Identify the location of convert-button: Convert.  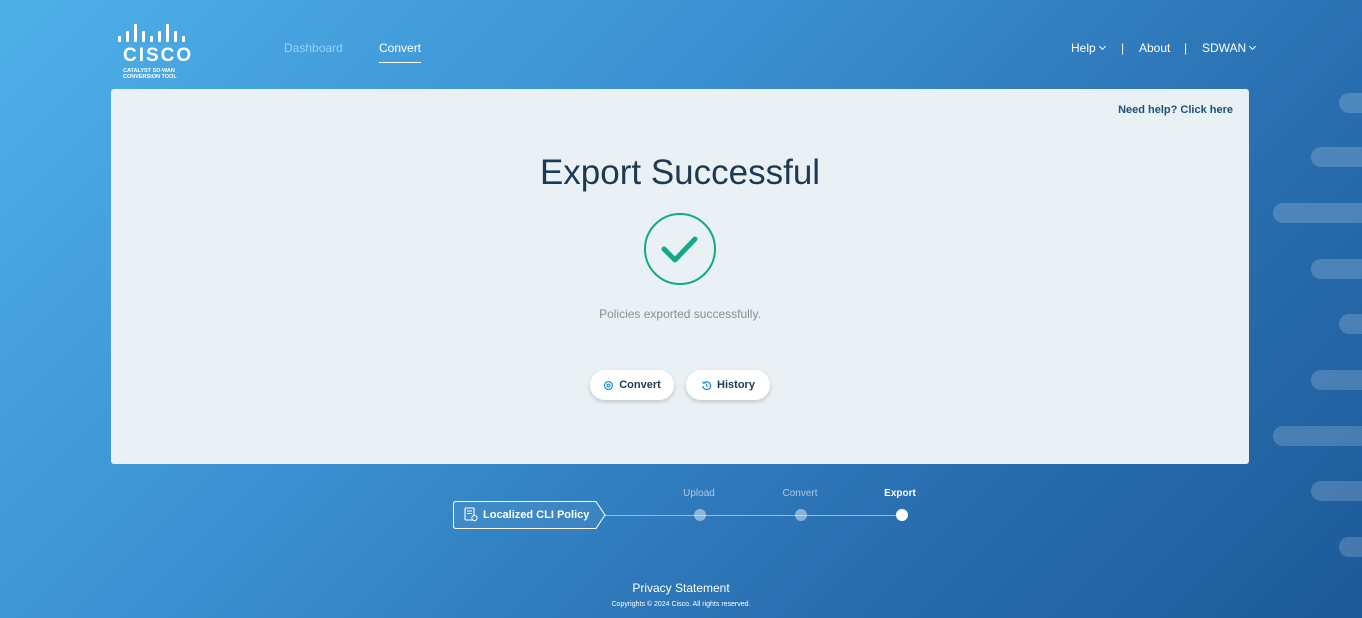
(632, 385).